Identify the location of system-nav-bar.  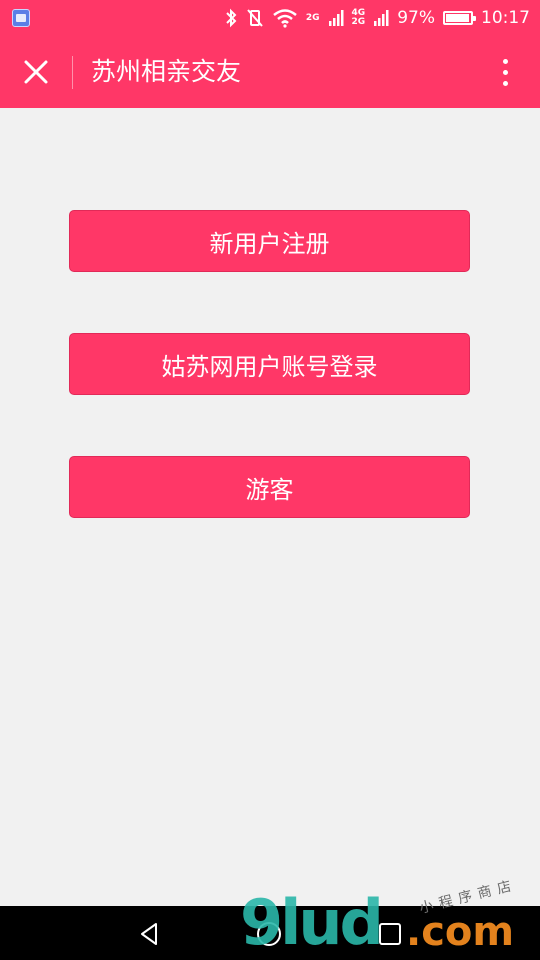
(270, 933).